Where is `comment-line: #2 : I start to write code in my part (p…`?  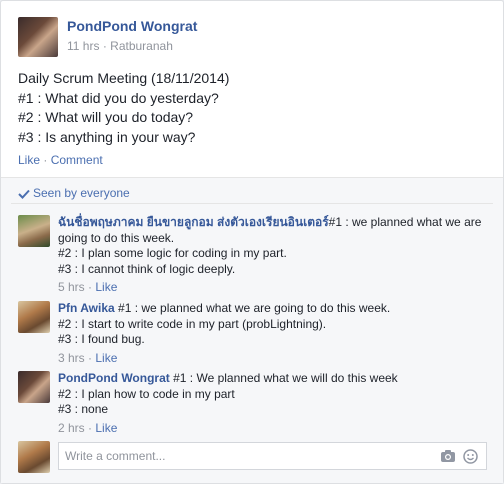 comment-line: #2 : I start to write code in my part (p… is located at coordinates (192, 323).